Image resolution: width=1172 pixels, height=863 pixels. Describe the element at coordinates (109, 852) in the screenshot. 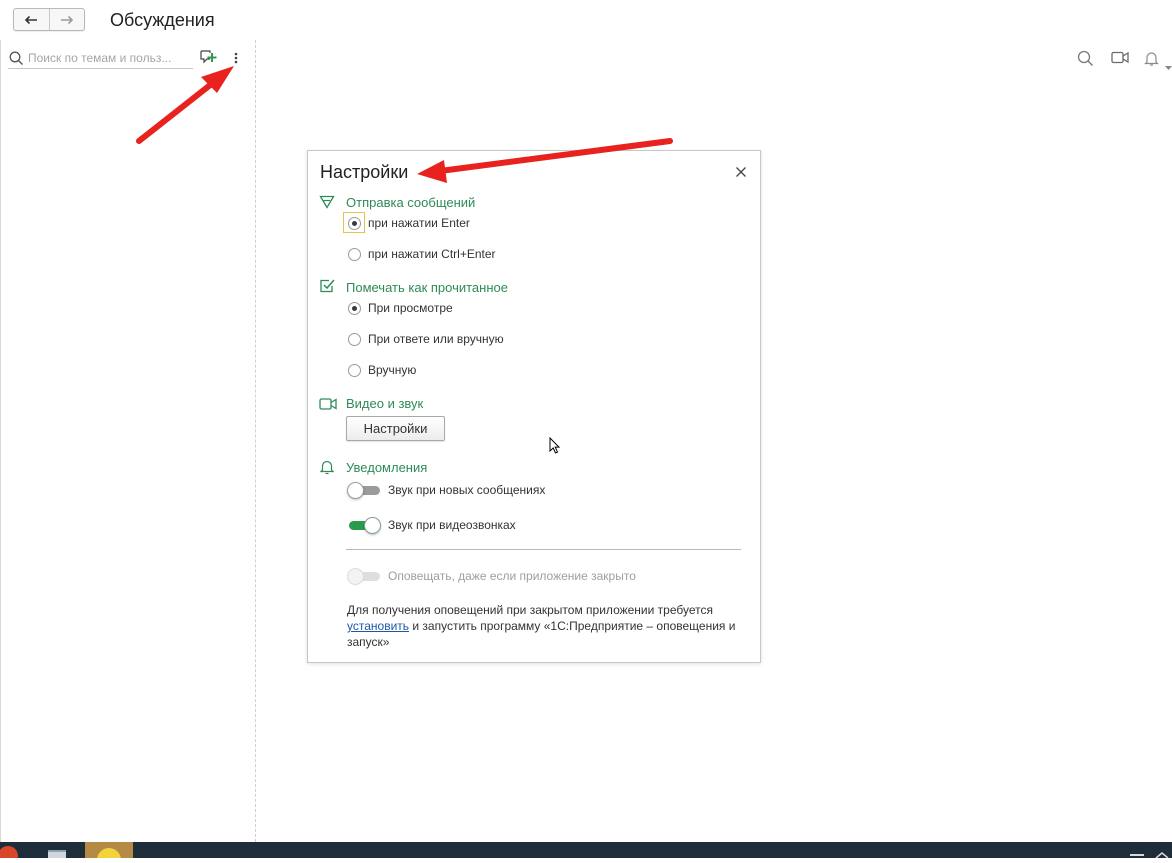

I see `taskbar-1c-icon` at that location.